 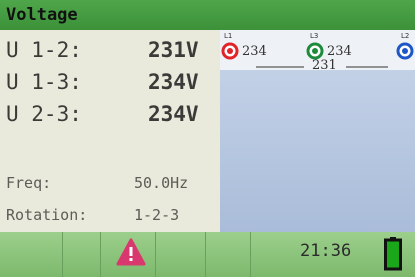 I want to click on reading-value-u12: 231V, so click(x=173, y=50).